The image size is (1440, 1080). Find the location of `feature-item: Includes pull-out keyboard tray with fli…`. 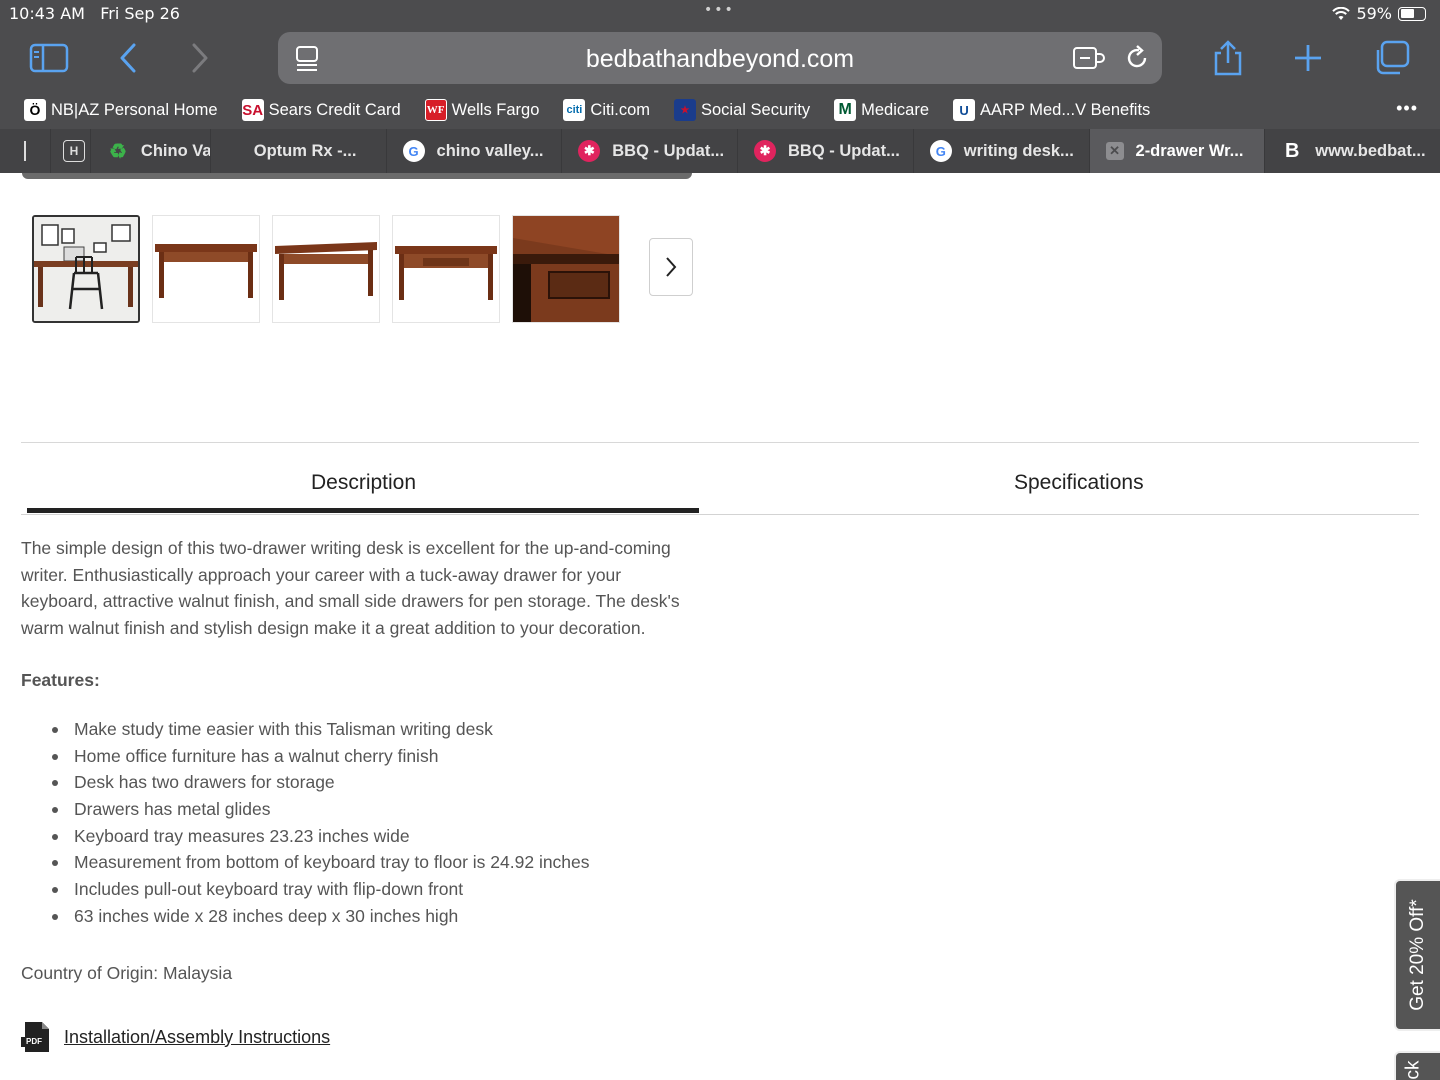

feature-item: Includes pull-out keyboard tray with fli… is located at coordinates (321, 889).